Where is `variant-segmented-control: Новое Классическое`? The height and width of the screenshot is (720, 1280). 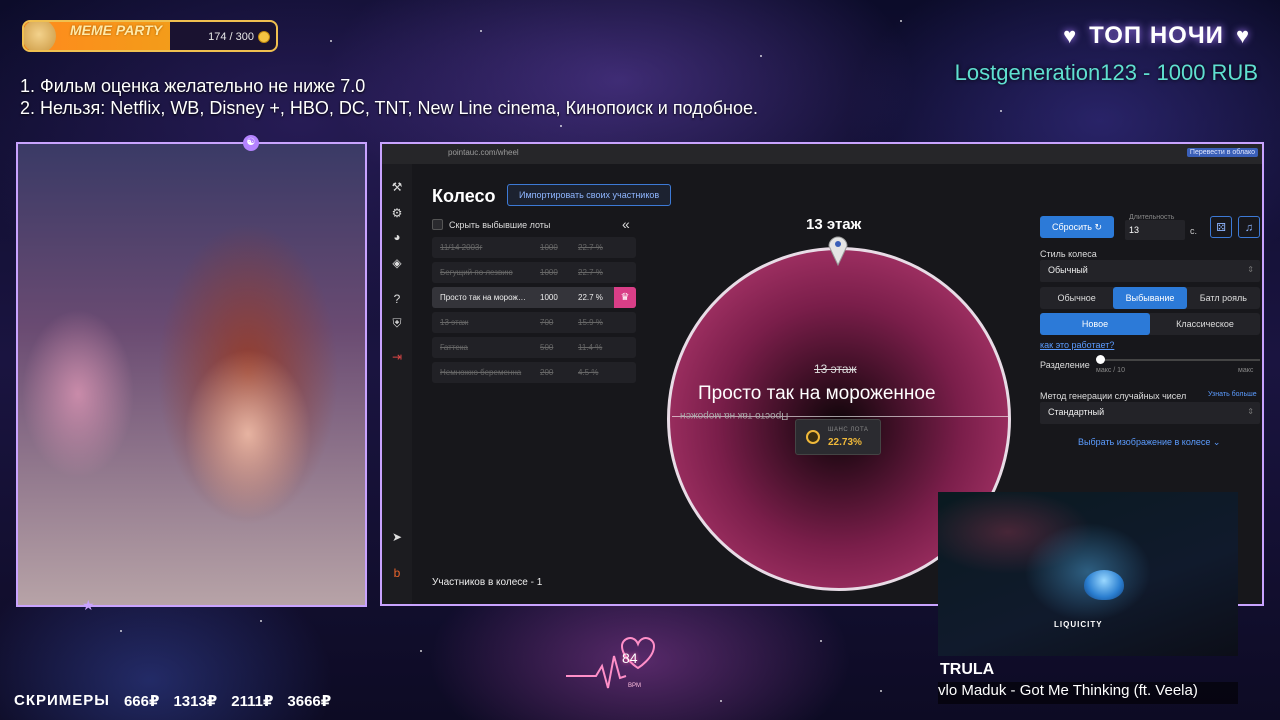
variant-segmented-control: Новое Классическое is located at coordinates (1150, 324).